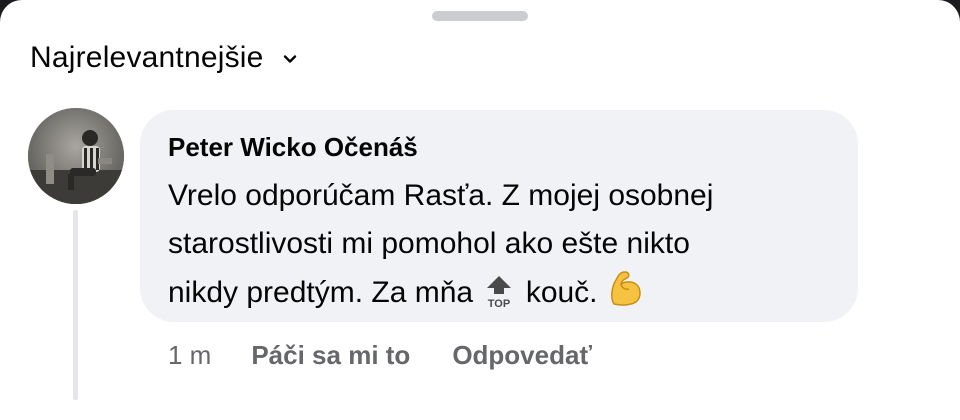 Image resolution: width=960 pixels, height=420 pixels. I want to click on sort-selector: Najrelevantnejšie, so click(164, 58).